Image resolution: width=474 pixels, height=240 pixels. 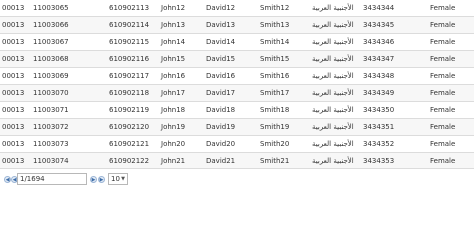 What do you see at coordinates (379, 59) in the screenshot?
I see `phone-cell: 3434347` at bounding box center [379, 59].